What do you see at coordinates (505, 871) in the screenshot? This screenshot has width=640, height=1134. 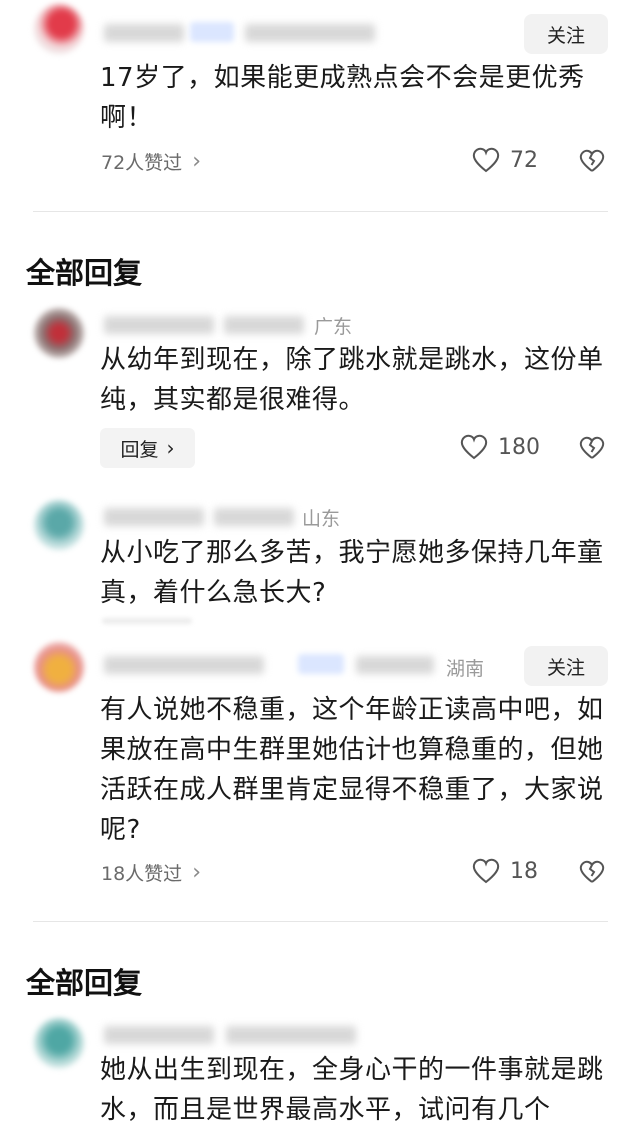 I see `like-button: 18` at bounding box center [505, 871].